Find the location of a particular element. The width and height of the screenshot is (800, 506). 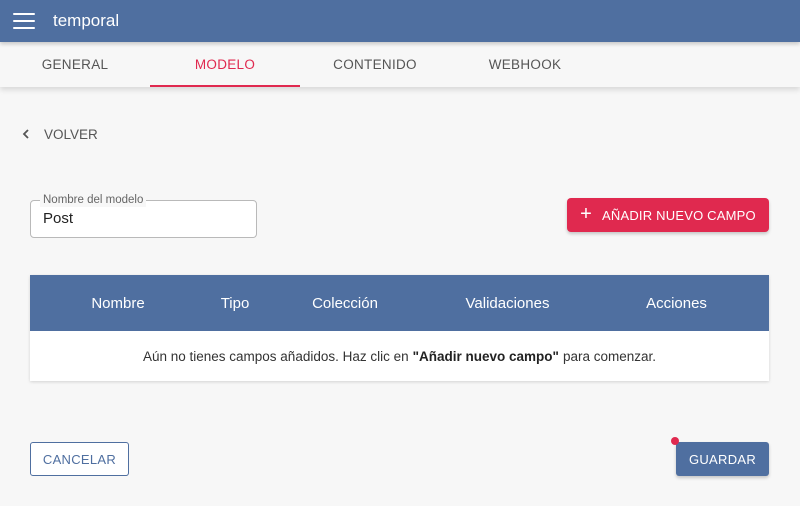

chevron-left-icon is located at coordinates (25, 134).